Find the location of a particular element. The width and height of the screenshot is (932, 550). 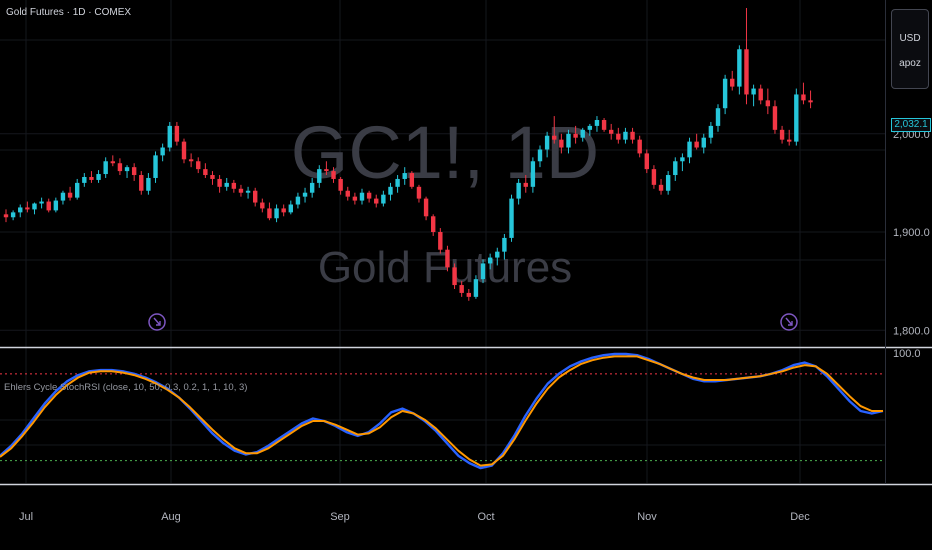

time-tick-label-3: Oct is located at coordinates (485, 517).